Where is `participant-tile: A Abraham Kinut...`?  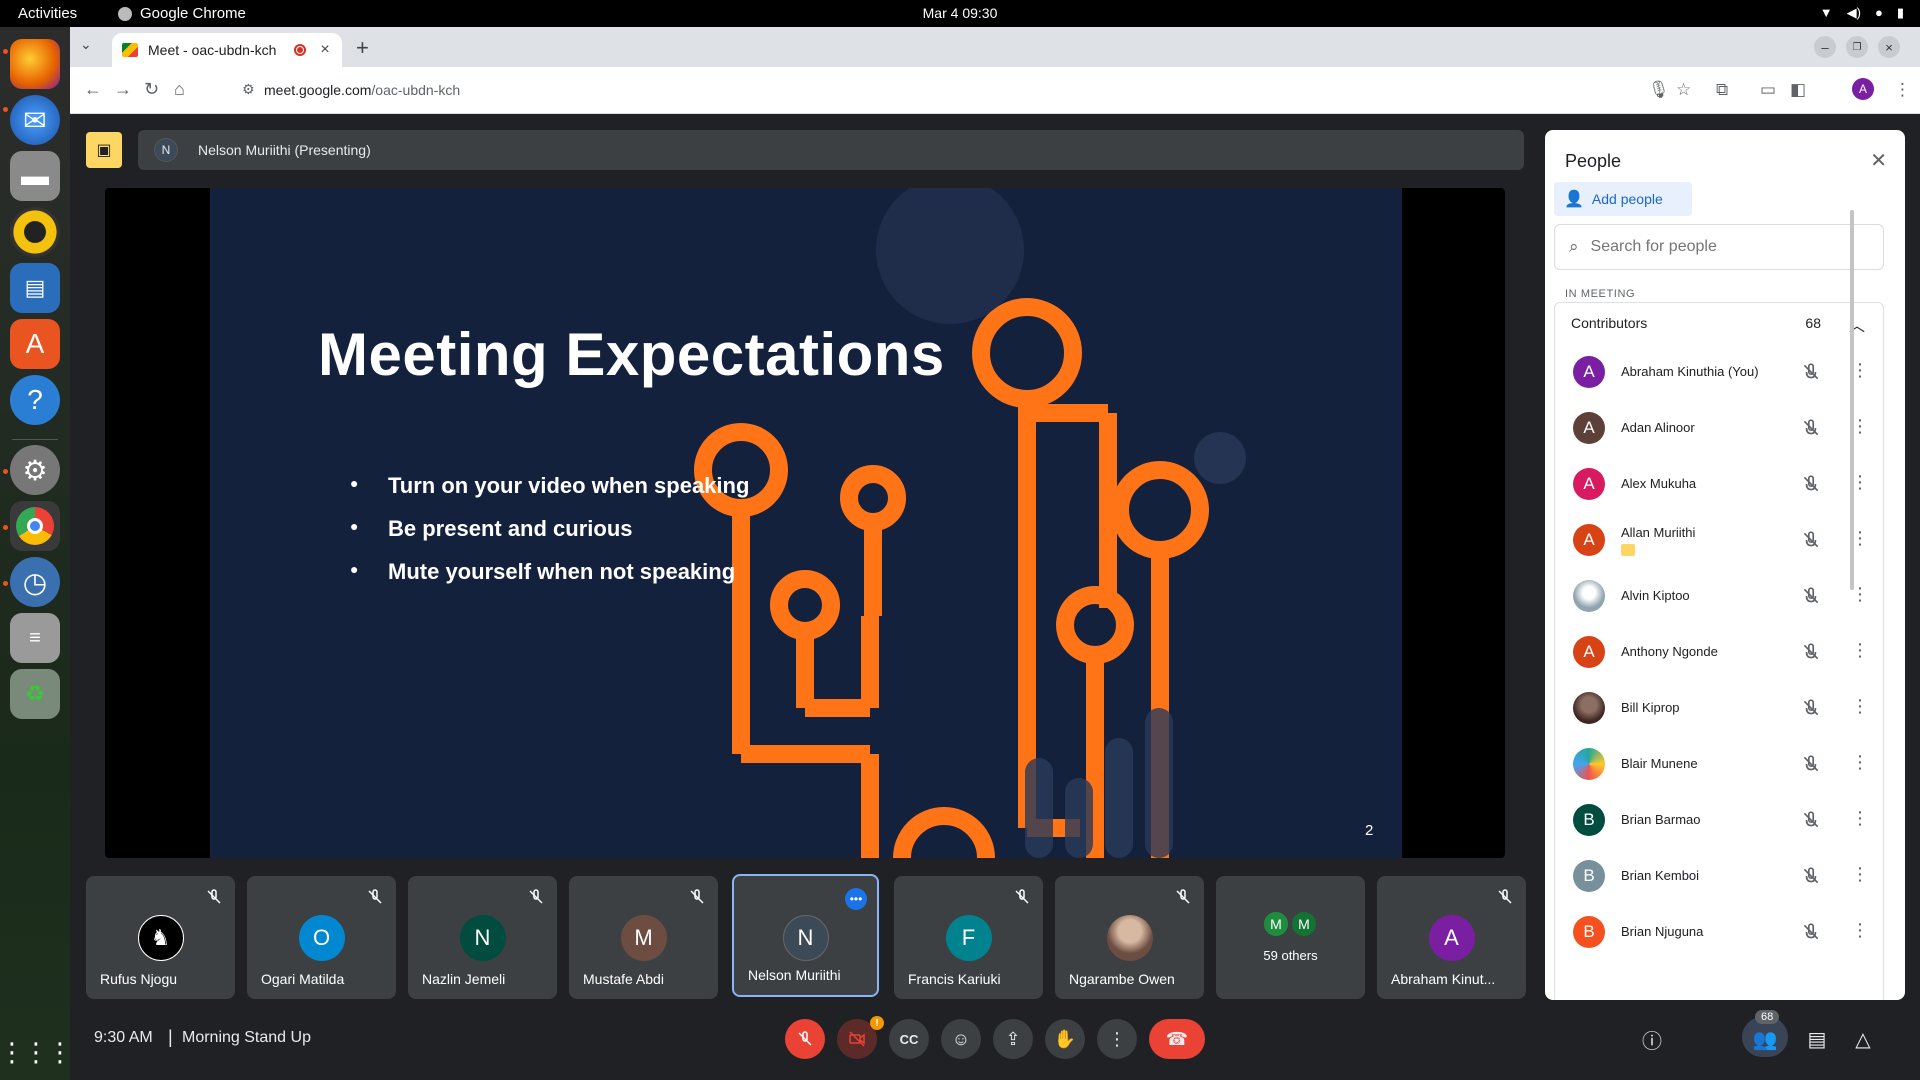 participant-tile: A Abraham Kinut... is located at coordinates (1451, 937).